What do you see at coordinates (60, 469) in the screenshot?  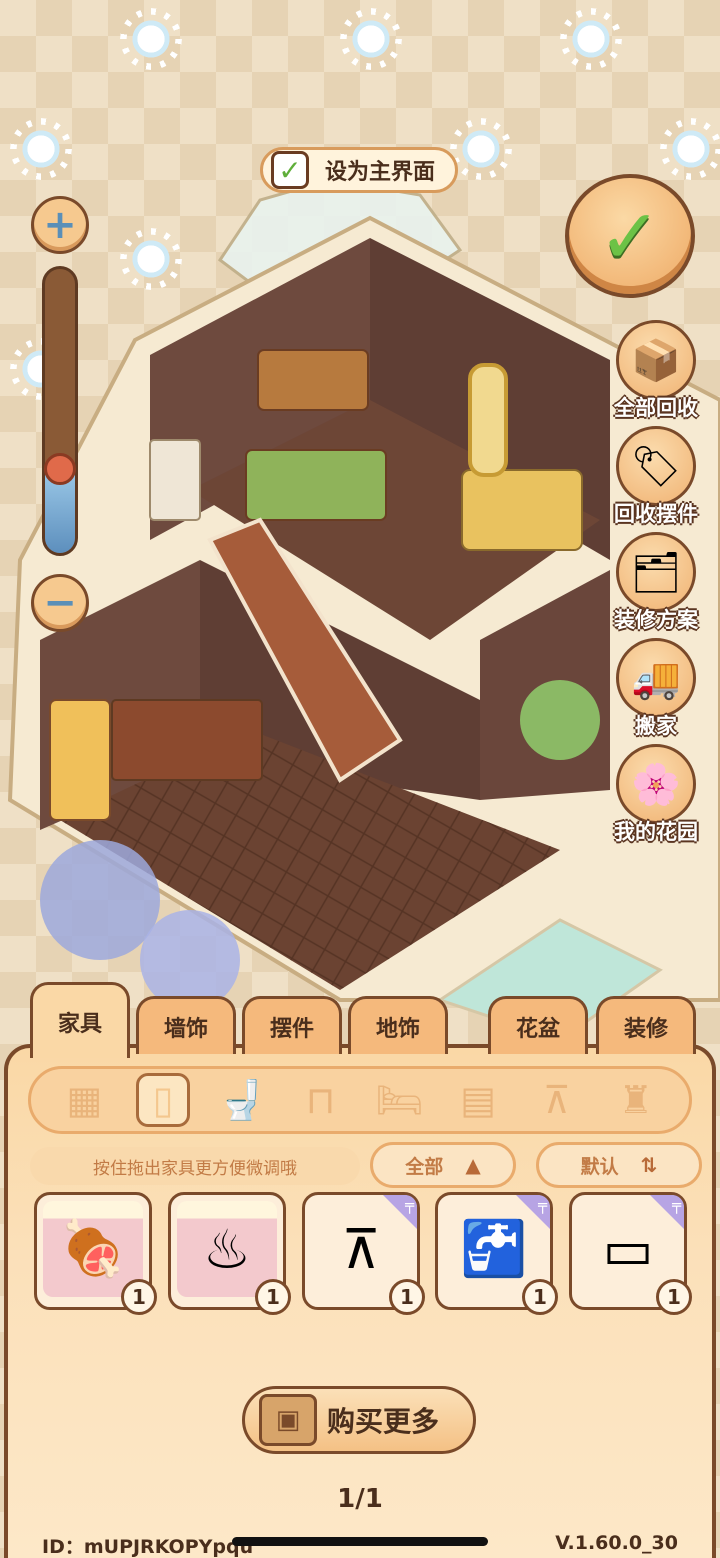 I see `zoom-slider-handle` at bounding box center [60, 469].